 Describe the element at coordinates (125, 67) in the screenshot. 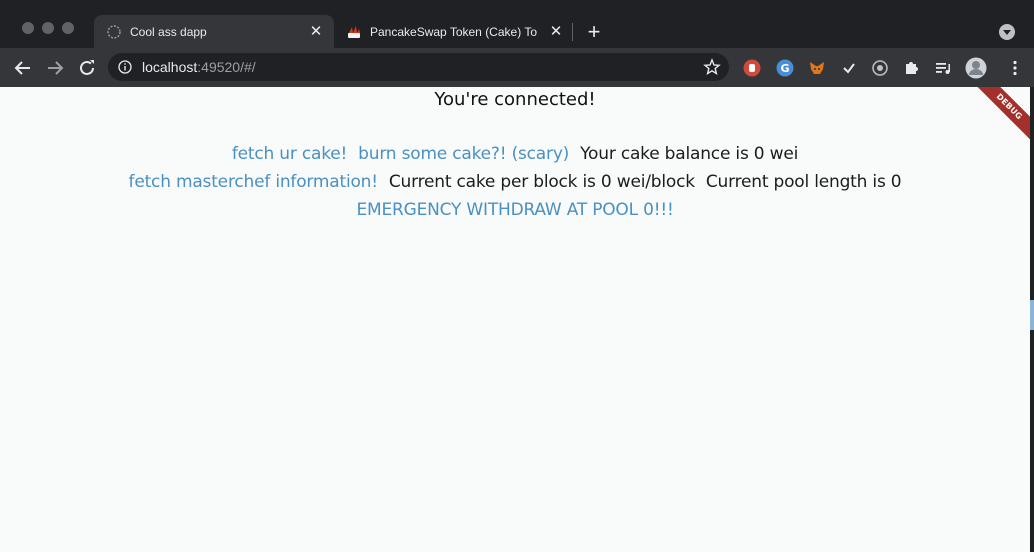

I see `site-info-icon` at that location.